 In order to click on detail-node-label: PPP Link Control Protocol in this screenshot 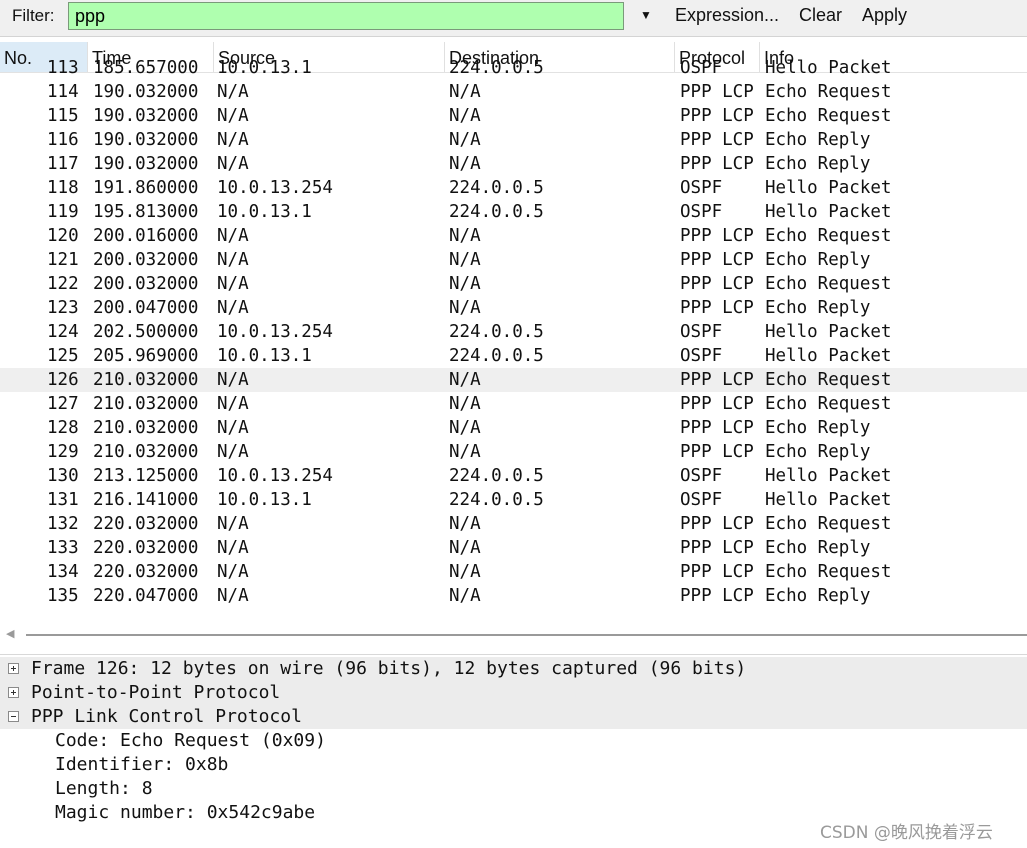, I will do `click(166, 716)`.